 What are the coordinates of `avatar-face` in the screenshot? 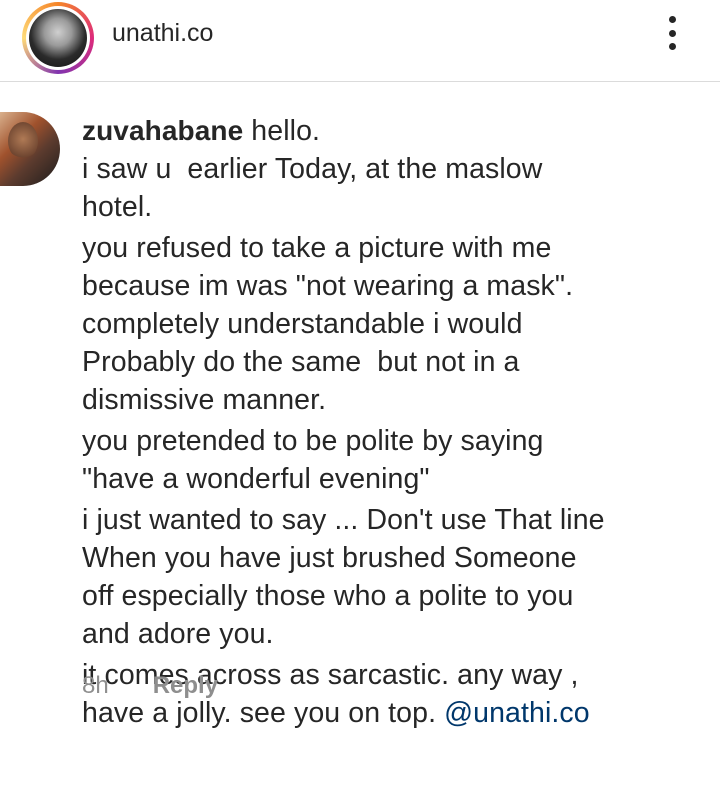 It's located at (23, 141).